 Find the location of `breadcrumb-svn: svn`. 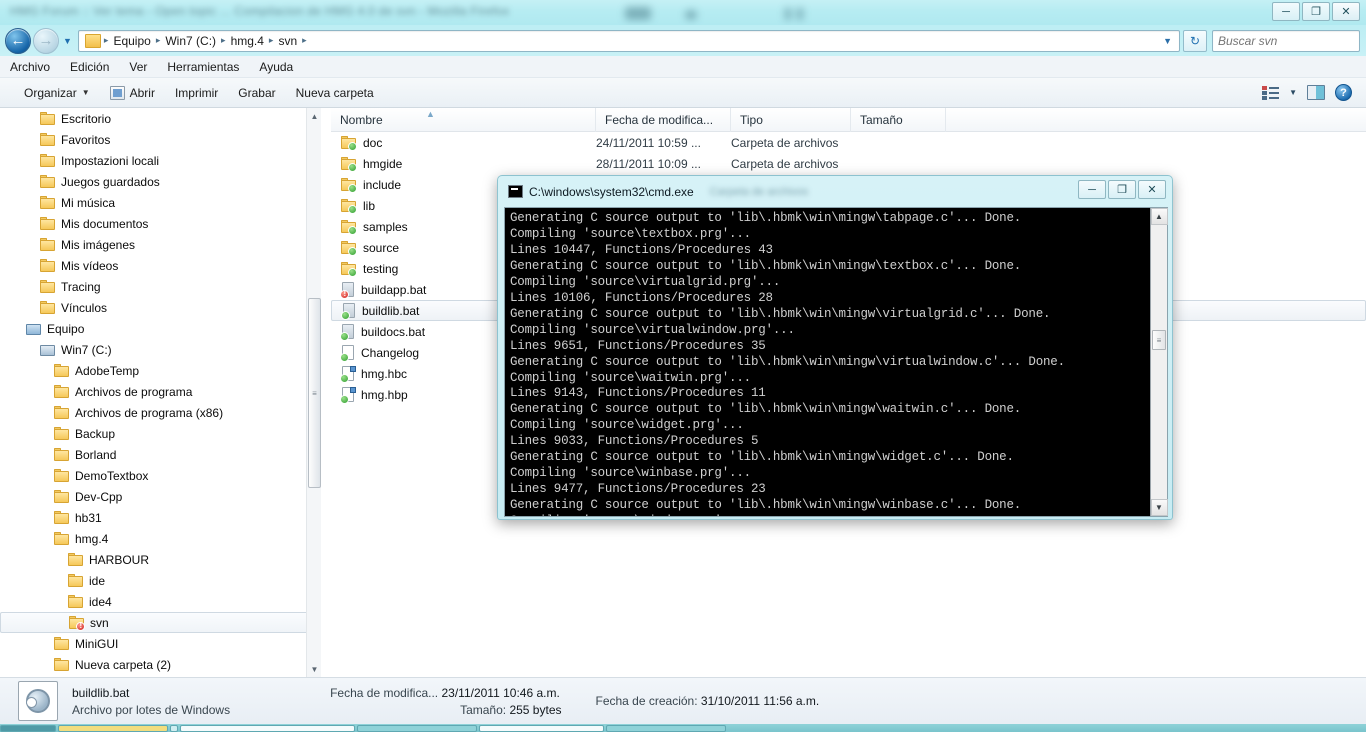

breadcrumb-svn: svn is located at coordinates (287, 41).